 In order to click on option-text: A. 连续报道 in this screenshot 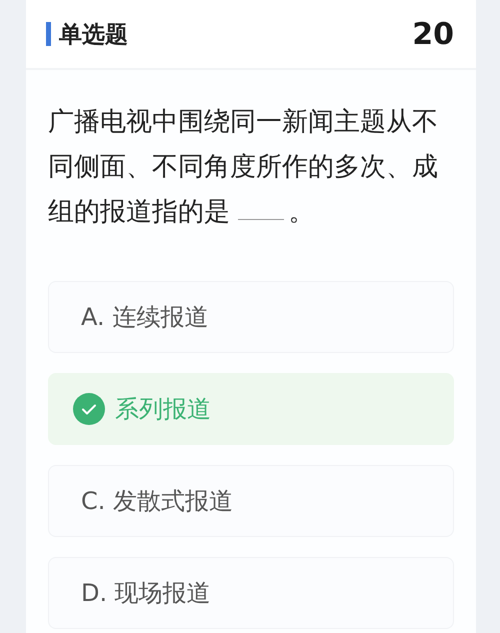, I will do `click(144, 317)`.